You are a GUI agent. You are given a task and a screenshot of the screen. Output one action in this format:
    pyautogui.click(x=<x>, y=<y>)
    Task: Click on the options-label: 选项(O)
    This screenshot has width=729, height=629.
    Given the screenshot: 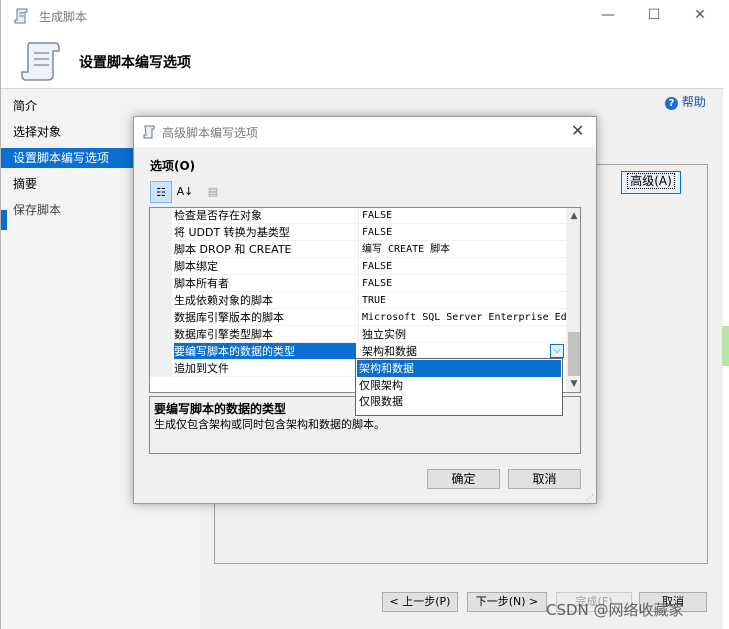 What is the action you would take?
    pyautogui.click(x=173, y=166)
    